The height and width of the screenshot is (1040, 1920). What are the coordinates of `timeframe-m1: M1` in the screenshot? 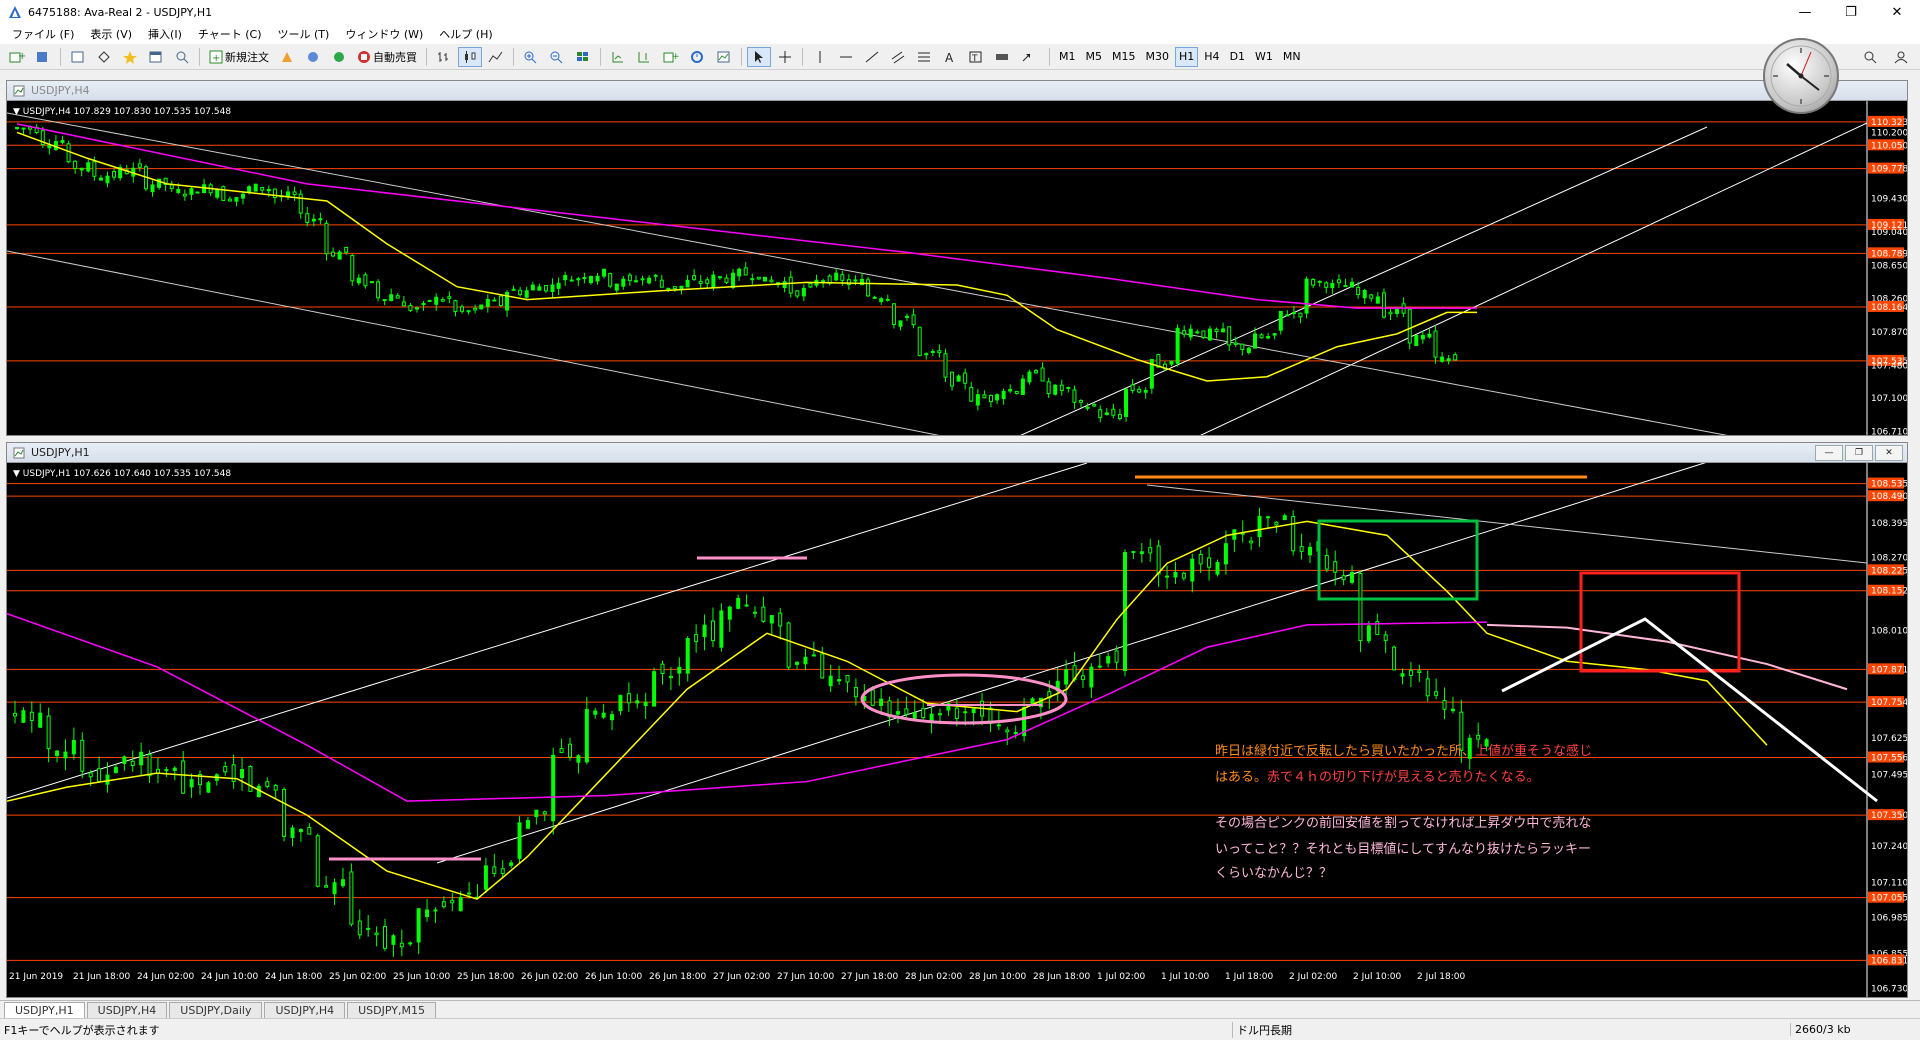 It's located at (1067, 57).